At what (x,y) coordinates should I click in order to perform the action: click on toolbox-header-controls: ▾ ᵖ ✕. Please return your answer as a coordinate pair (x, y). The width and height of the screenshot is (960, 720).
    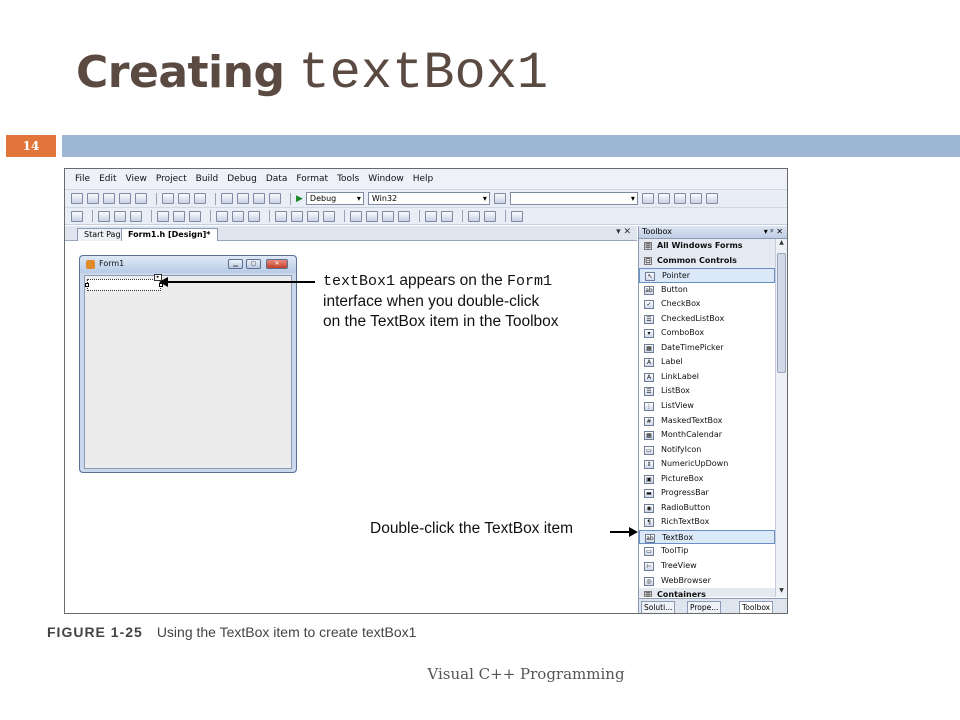
    Looking at the image, I should click on (773, 232).